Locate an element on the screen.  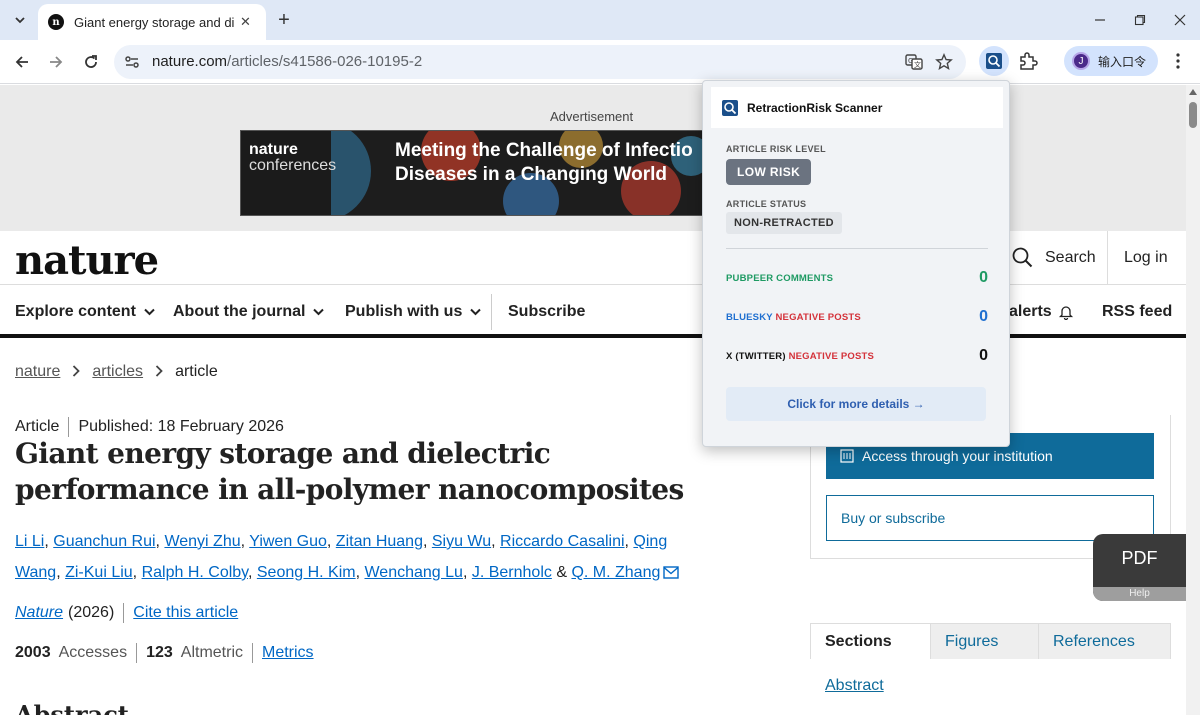
tab-search-button is located at coordinates (20, 20).